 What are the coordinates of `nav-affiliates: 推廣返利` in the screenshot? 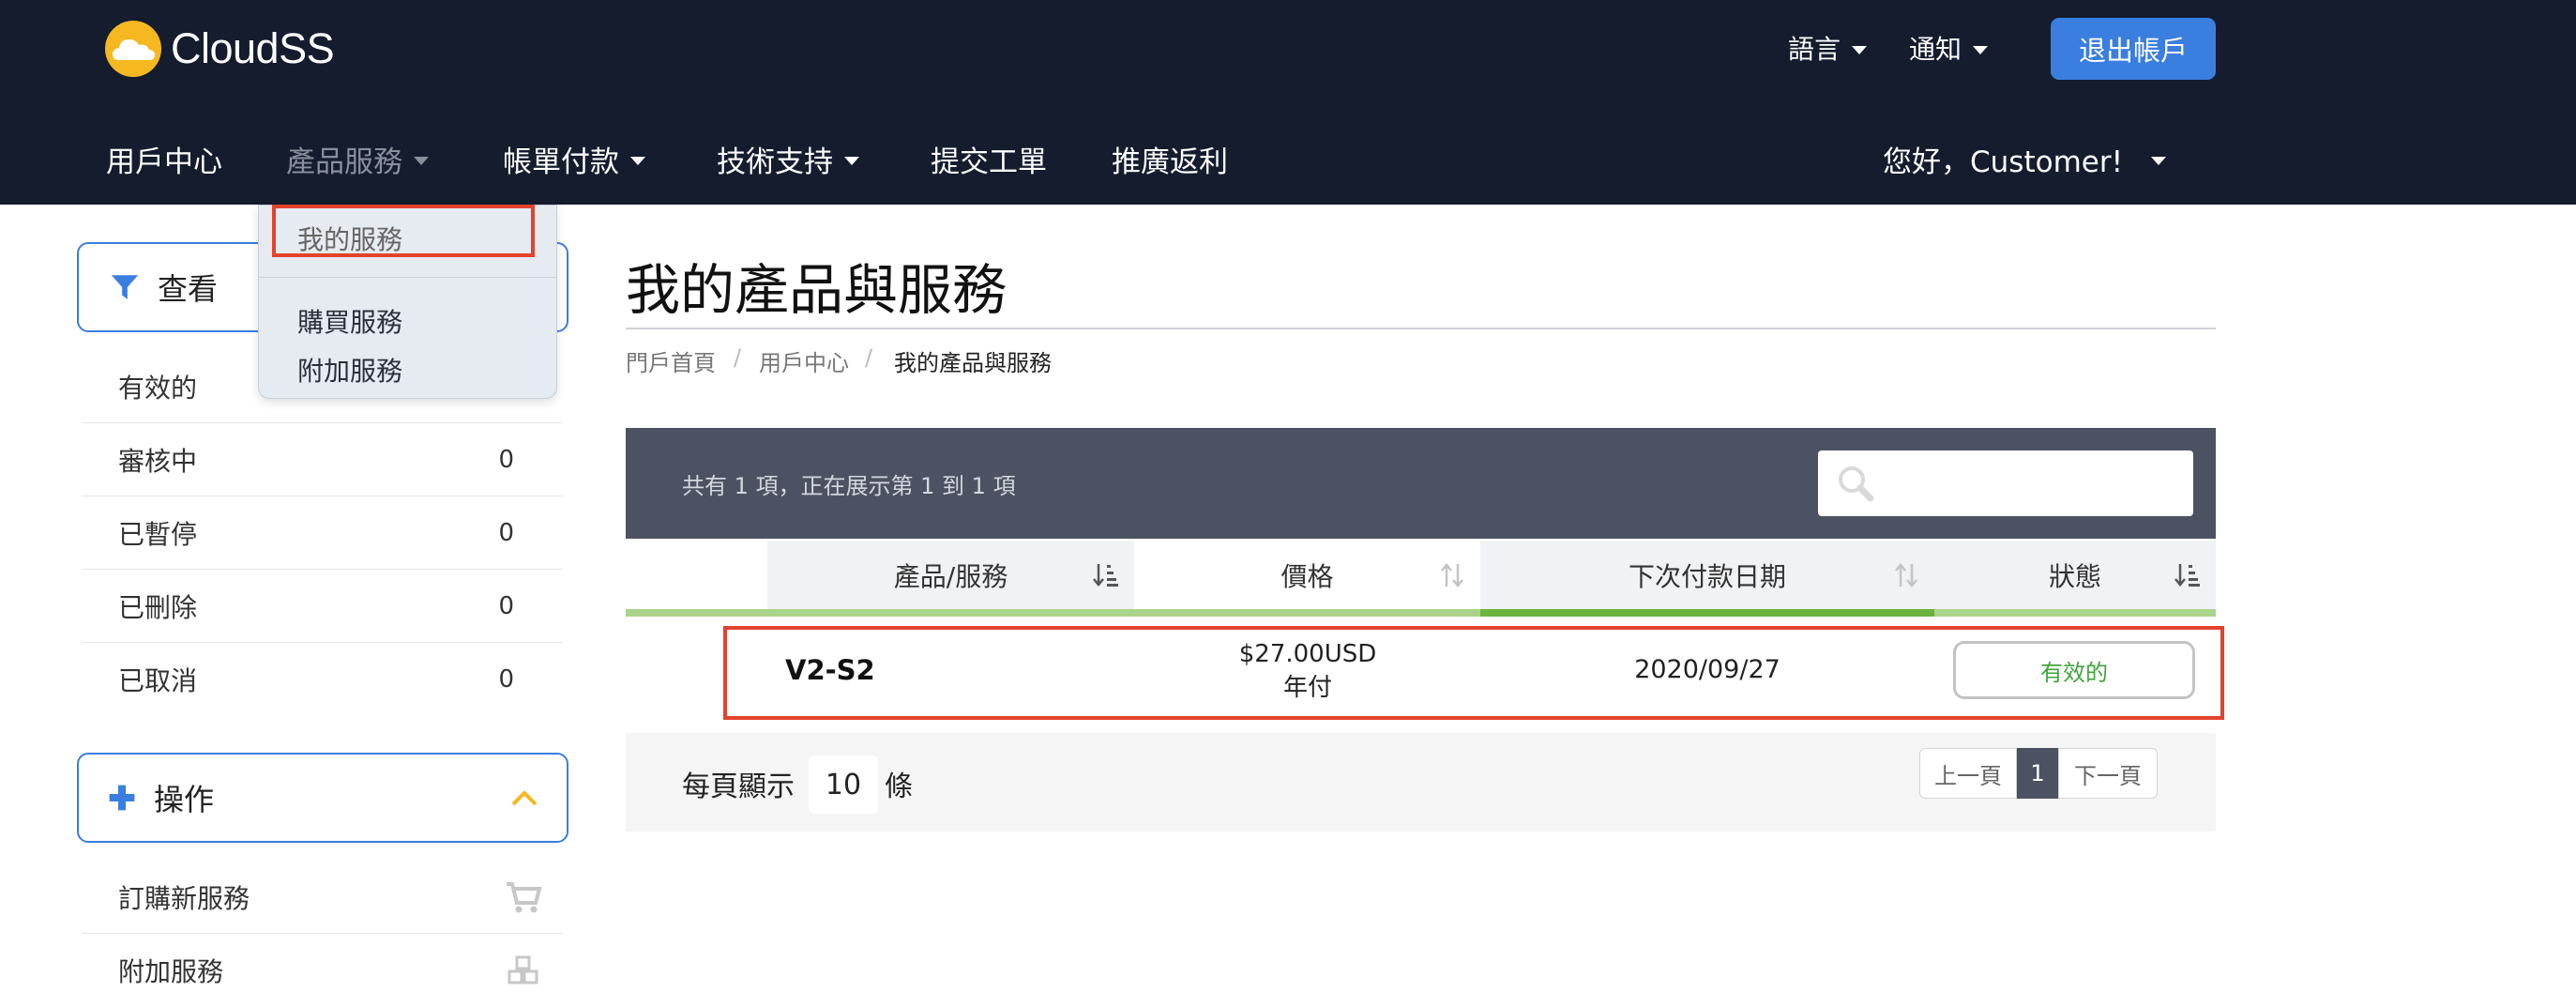 It's located at (1170, 158).